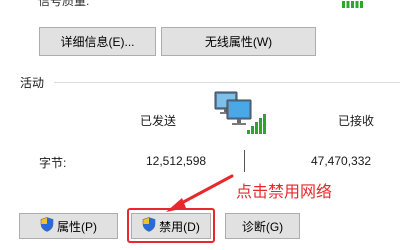 The width and height of the screenshot is (414, 250). Describe the element at coordinates (227, 82) in the screenshot. I see `activity-divider` at that location.